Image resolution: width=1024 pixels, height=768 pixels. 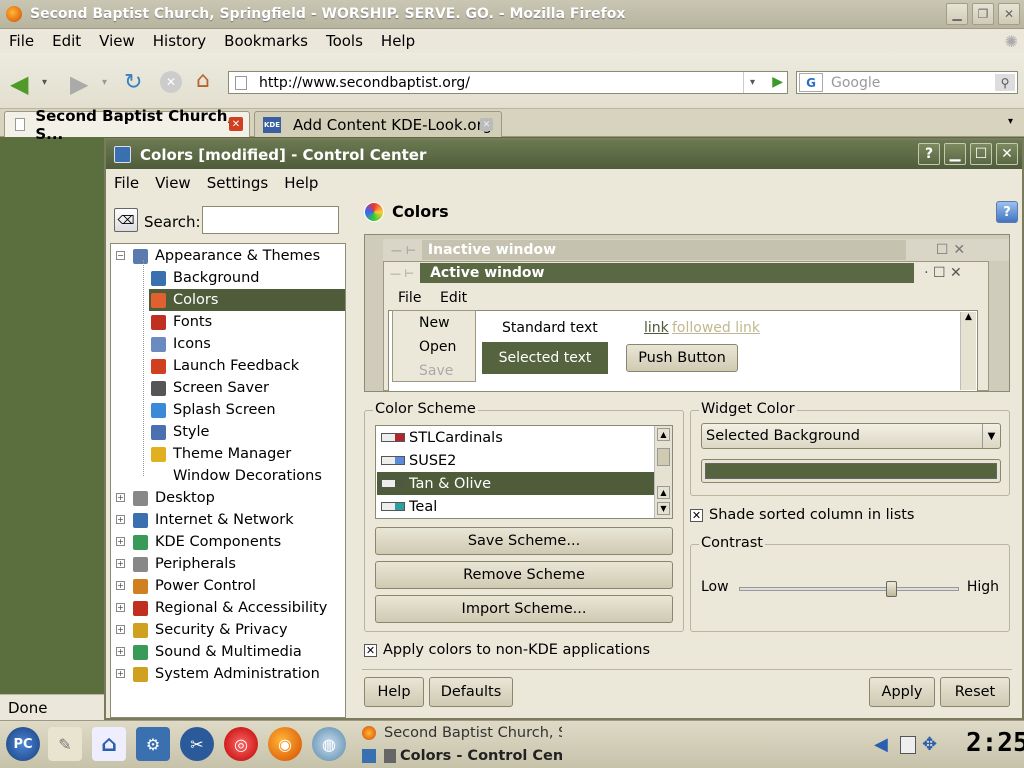 I want to click on clear-search-icon: ⌫, so click(x=126, y=220).